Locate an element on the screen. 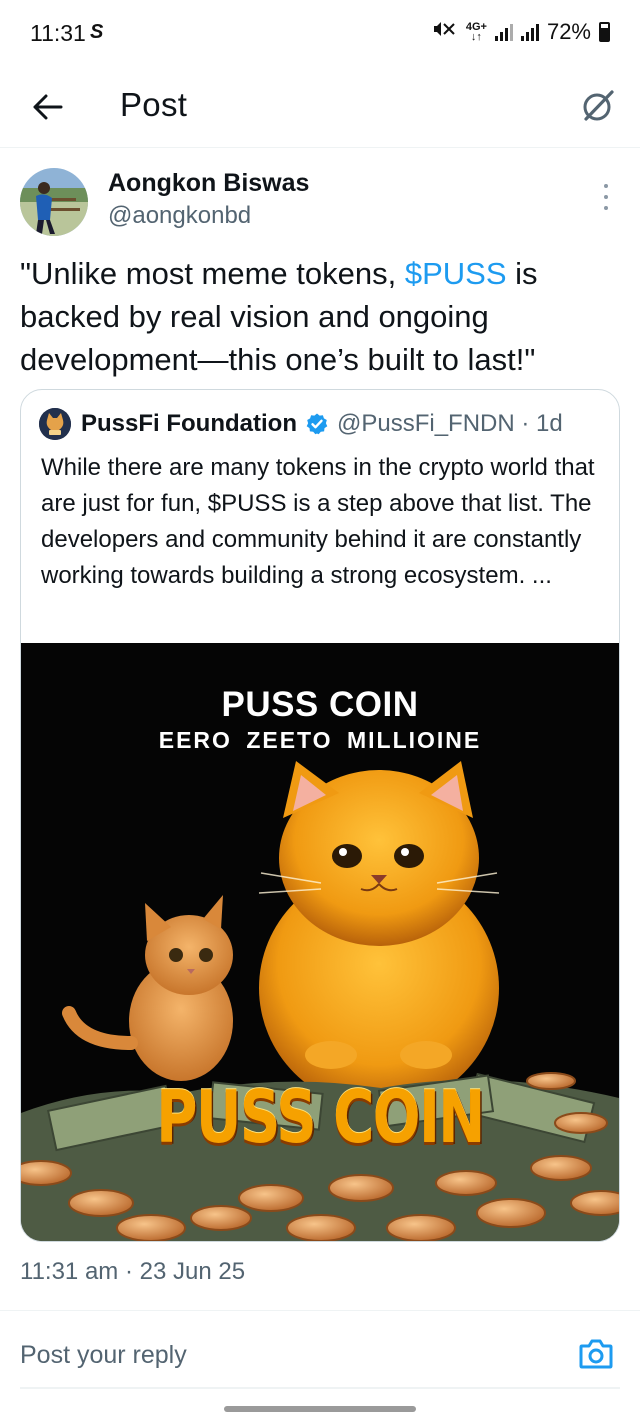 The width and height of the screenshot is (640, 1422). grok-button is located at coordinates (598, 106).